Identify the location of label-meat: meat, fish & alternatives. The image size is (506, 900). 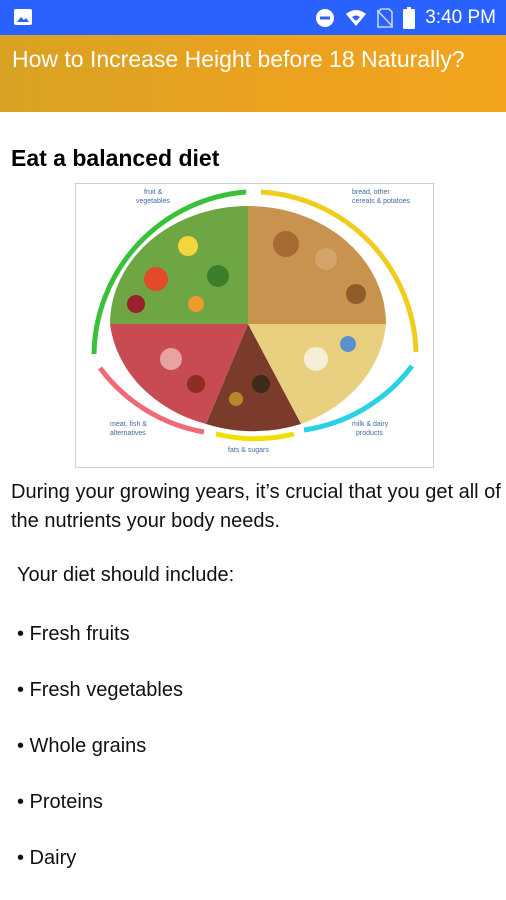
(128, 429).